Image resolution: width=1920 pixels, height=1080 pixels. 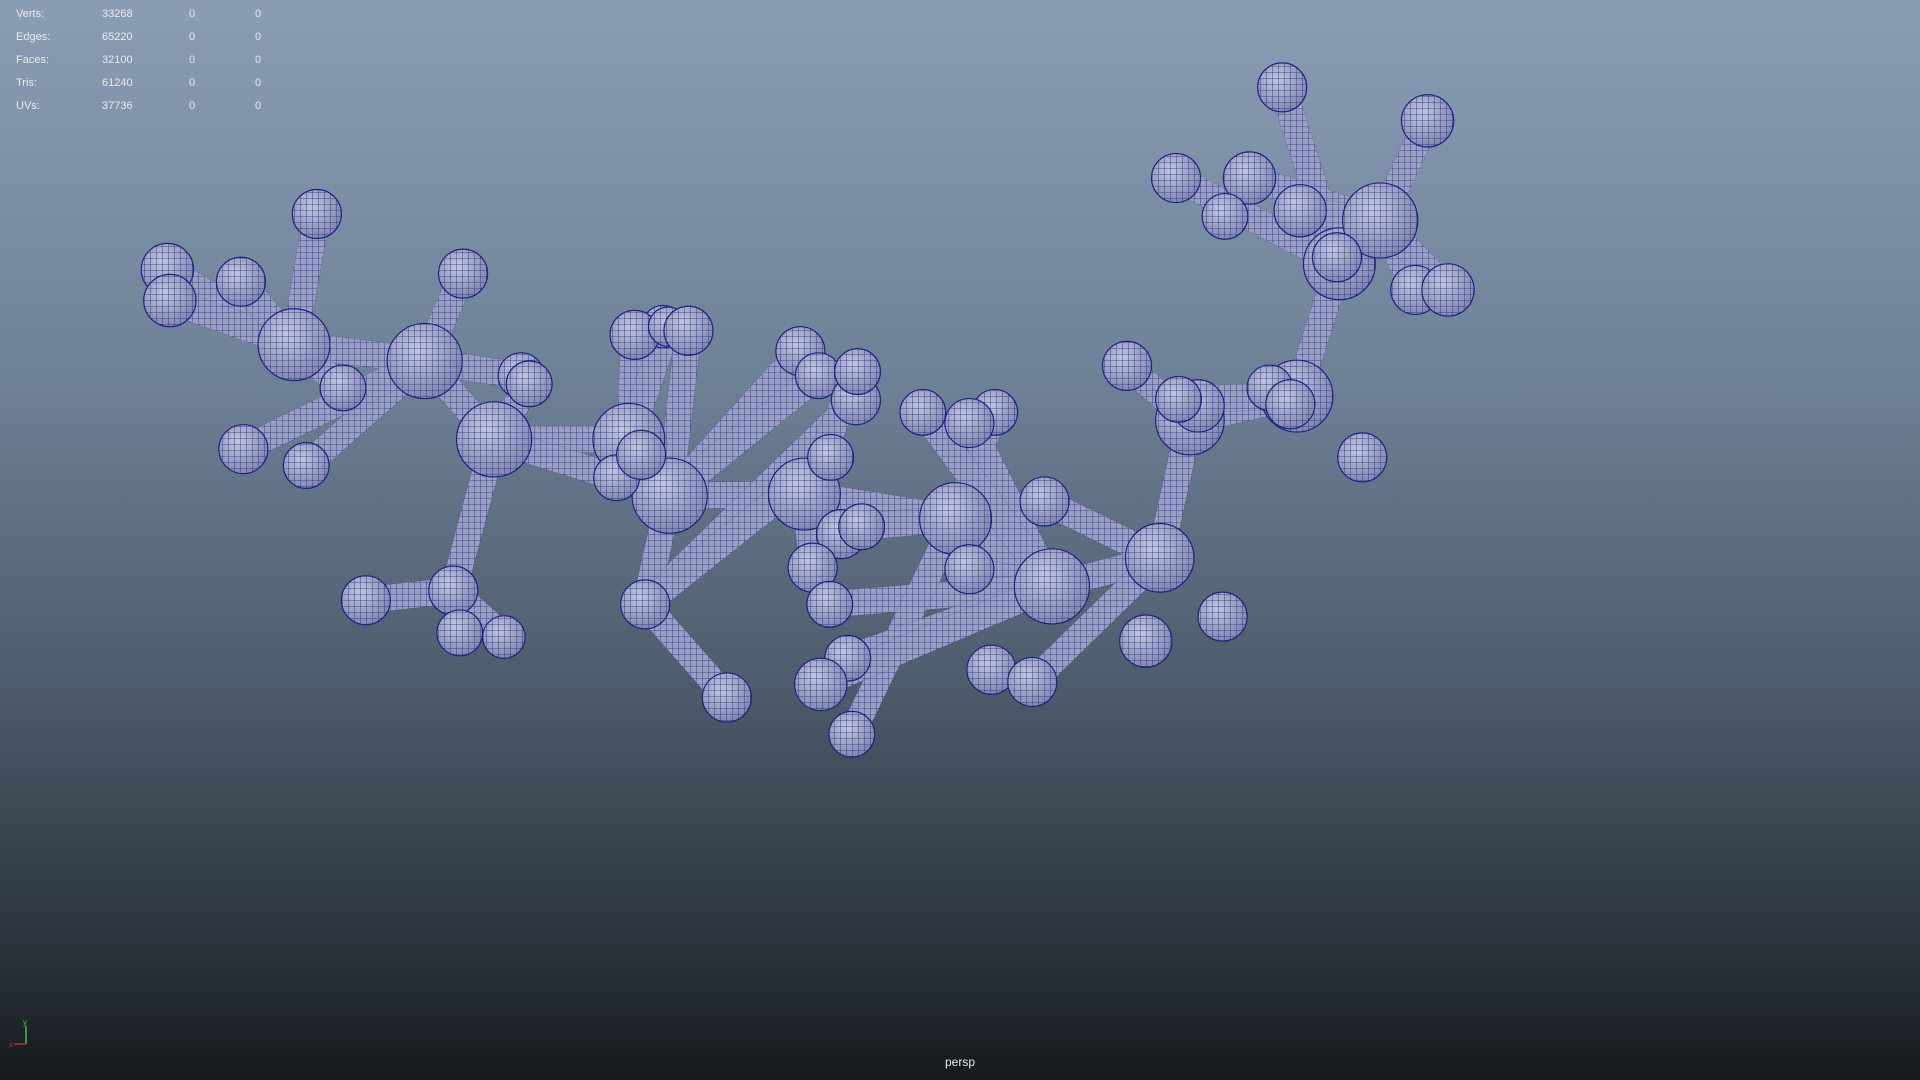 I want to click on hud-label: UVs:, so click(x=28, y=105).